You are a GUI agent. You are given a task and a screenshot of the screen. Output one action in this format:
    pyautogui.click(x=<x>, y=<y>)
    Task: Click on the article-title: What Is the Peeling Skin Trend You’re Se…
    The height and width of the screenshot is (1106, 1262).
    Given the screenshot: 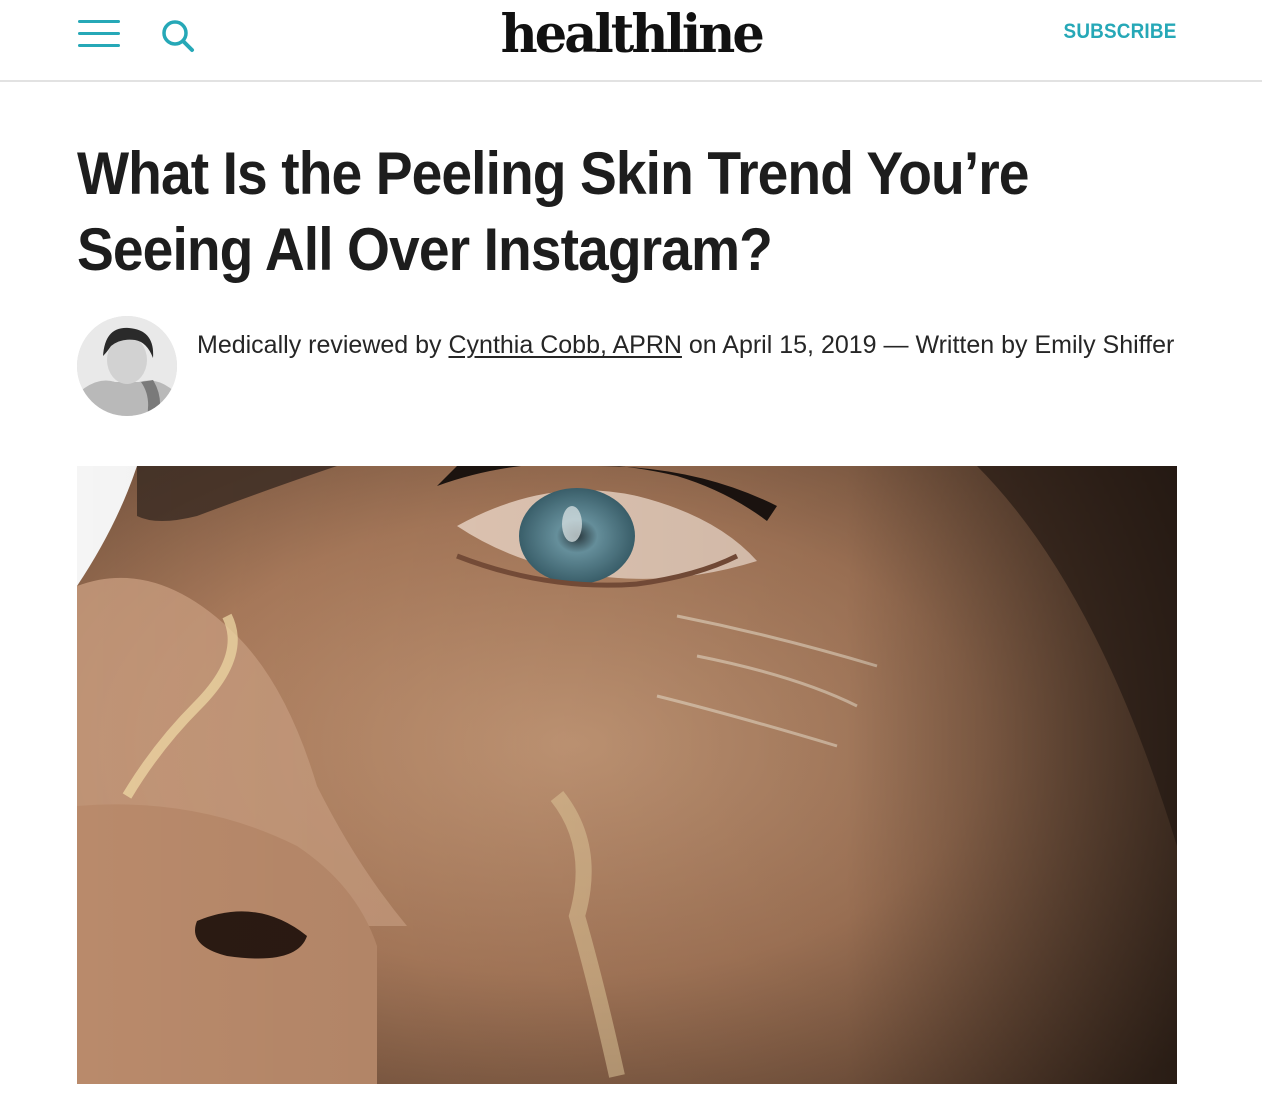 What is the action you would take?
    pyautogui.click(x=553, y=211)
    